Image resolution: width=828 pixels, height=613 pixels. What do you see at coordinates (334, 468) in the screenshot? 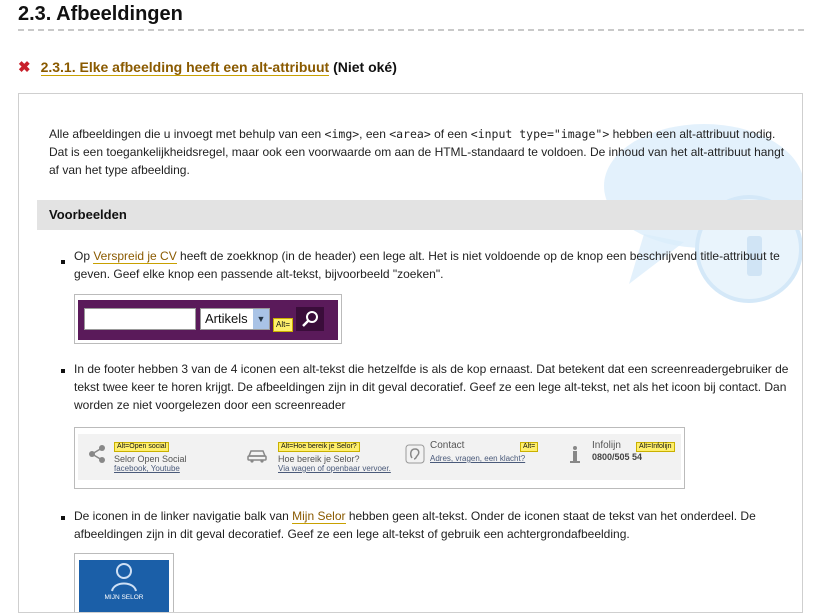
I see `footer-tile-link: Via wagen of openbaar vervoer.` at bounding box center [334, 468].